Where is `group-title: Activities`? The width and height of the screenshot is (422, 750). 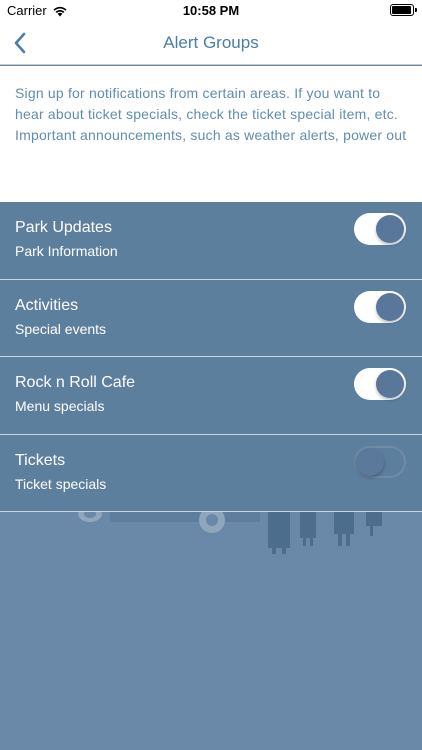
group-title: Activities is located at coordinates (47, 305).